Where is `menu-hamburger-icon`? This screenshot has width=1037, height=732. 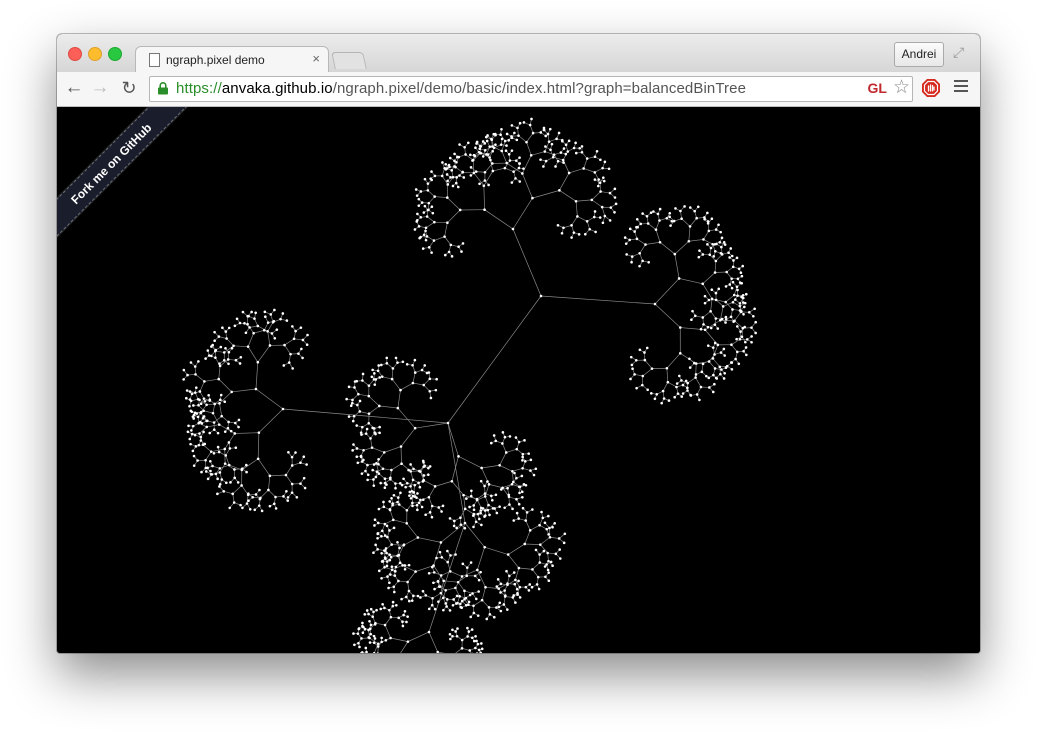 menu-hamburger-icon is located at coordinates (961, 87).